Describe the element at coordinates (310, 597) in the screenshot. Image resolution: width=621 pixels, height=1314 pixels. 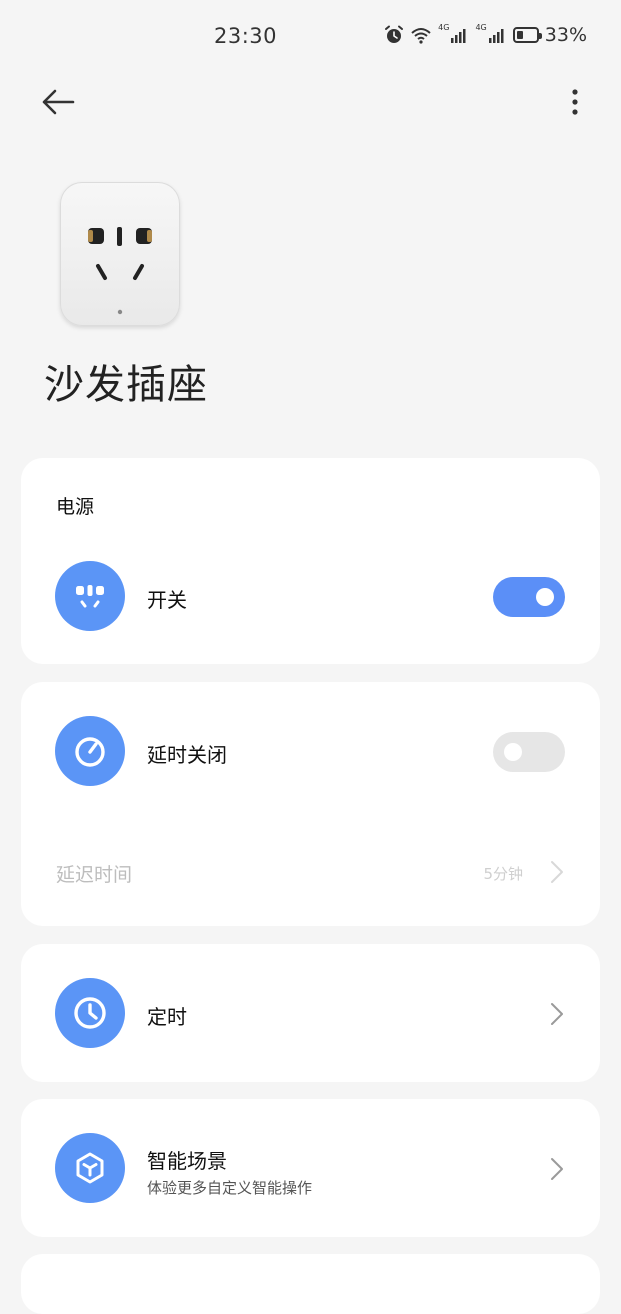
I see `power-switch-row: 开关` at that location.